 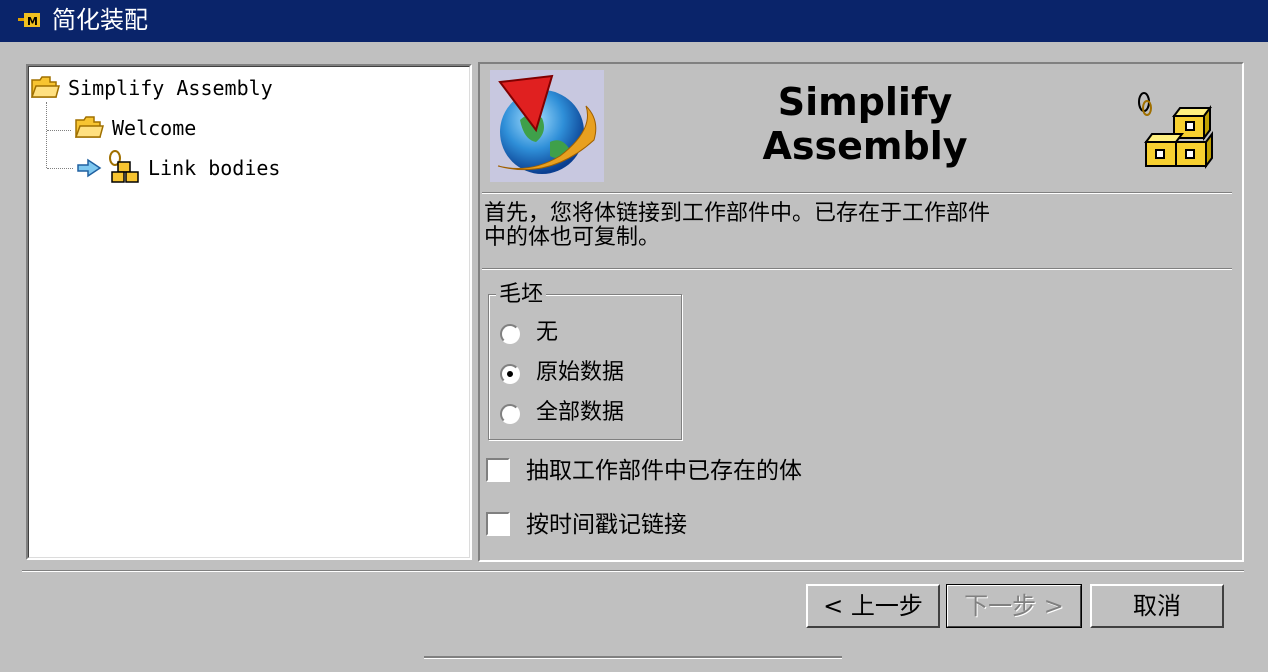 I want to click on timestamp-link-checkbox, so click(x=498, y=524).